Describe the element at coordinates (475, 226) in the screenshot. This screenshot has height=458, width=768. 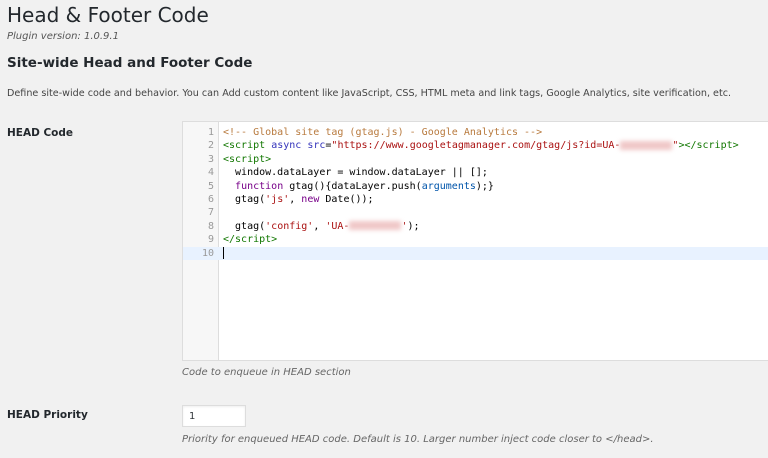
I see `code-line: 8 gtag('config', 'UA- ');` at that location.